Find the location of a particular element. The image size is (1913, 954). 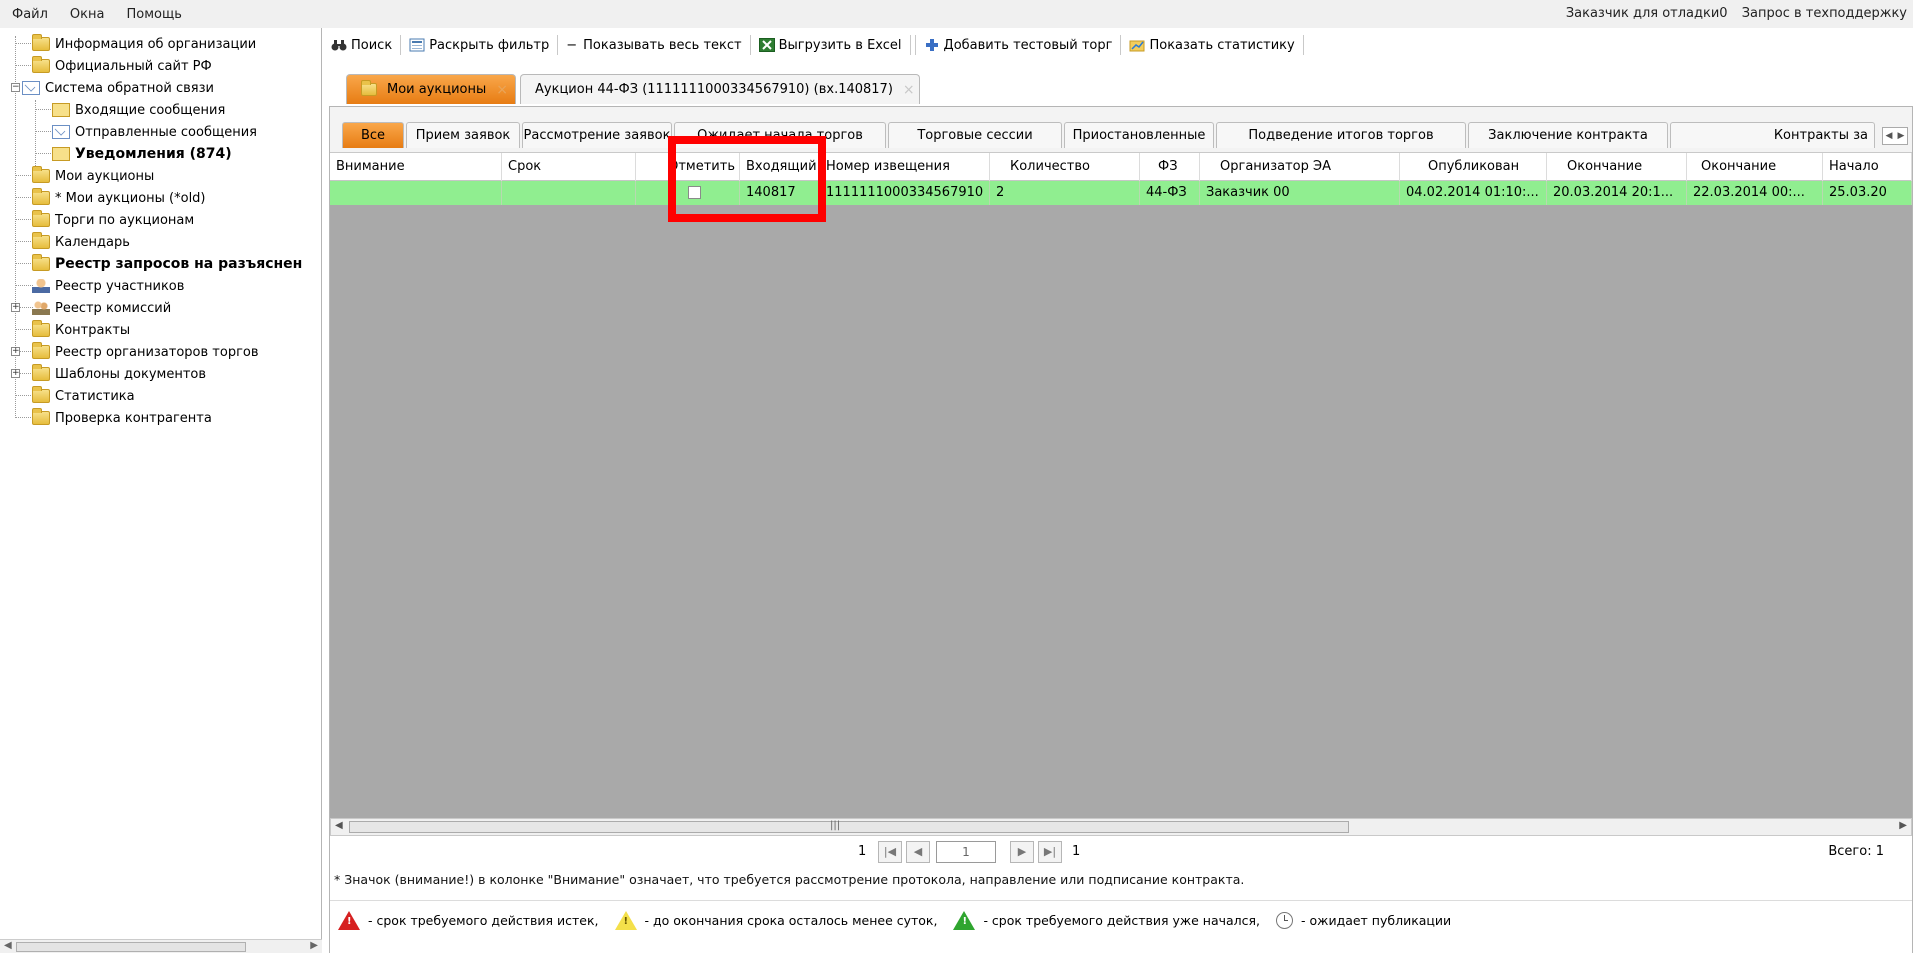

column-header: Внимание is located at coordinates (416, 167).